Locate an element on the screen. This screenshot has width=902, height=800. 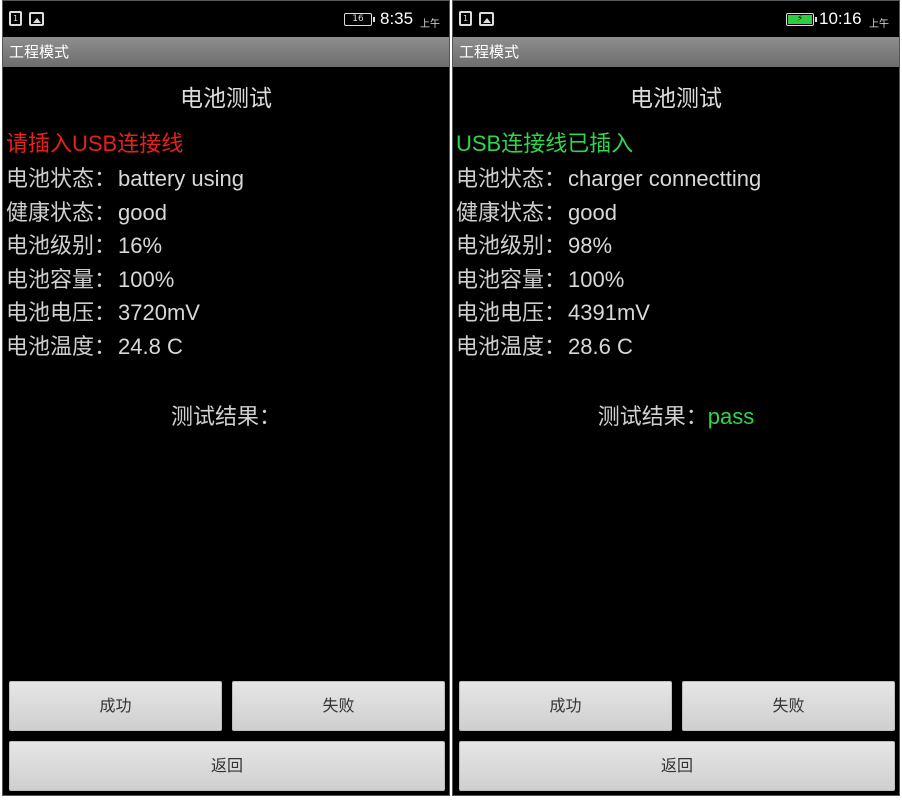
test-result-value: pass is located at coordinates (731, 416).